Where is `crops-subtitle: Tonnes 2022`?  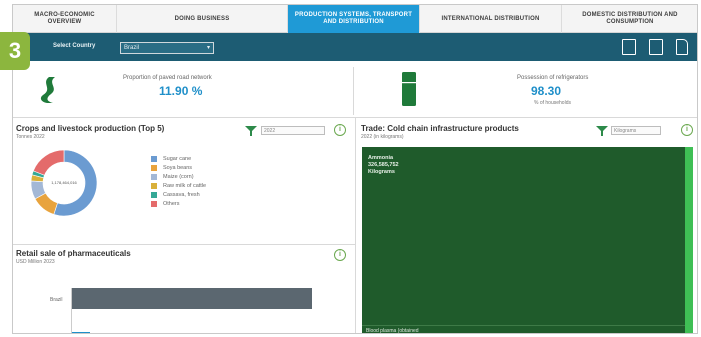 crops-subtitle: Tonnes 2022 is located at coordinates (30, 137).